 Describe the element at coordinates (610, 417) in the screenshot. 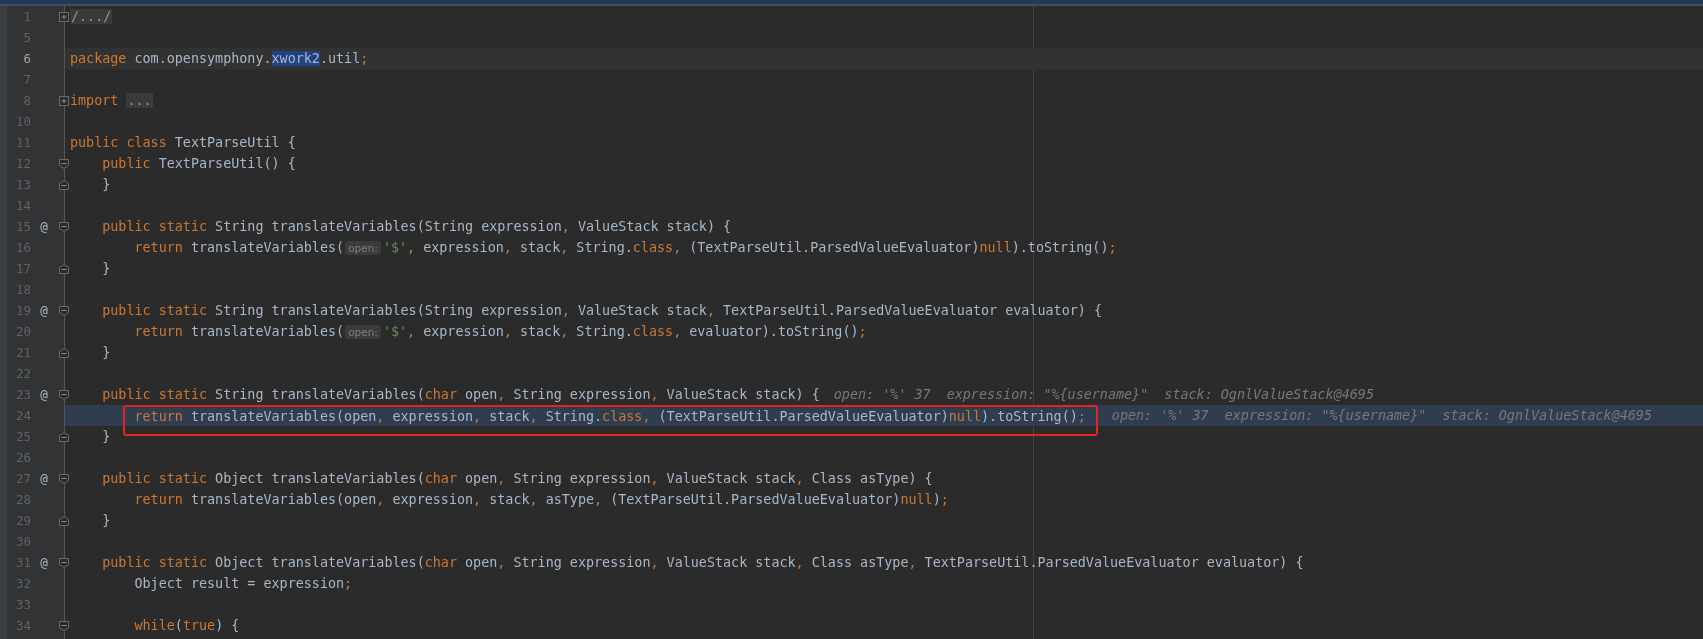

I see `code-text: return translateVariables(open, expression, stack, String.class, (TextParseUtil.ParsedValueEvaluator)null).toString();` at that location.